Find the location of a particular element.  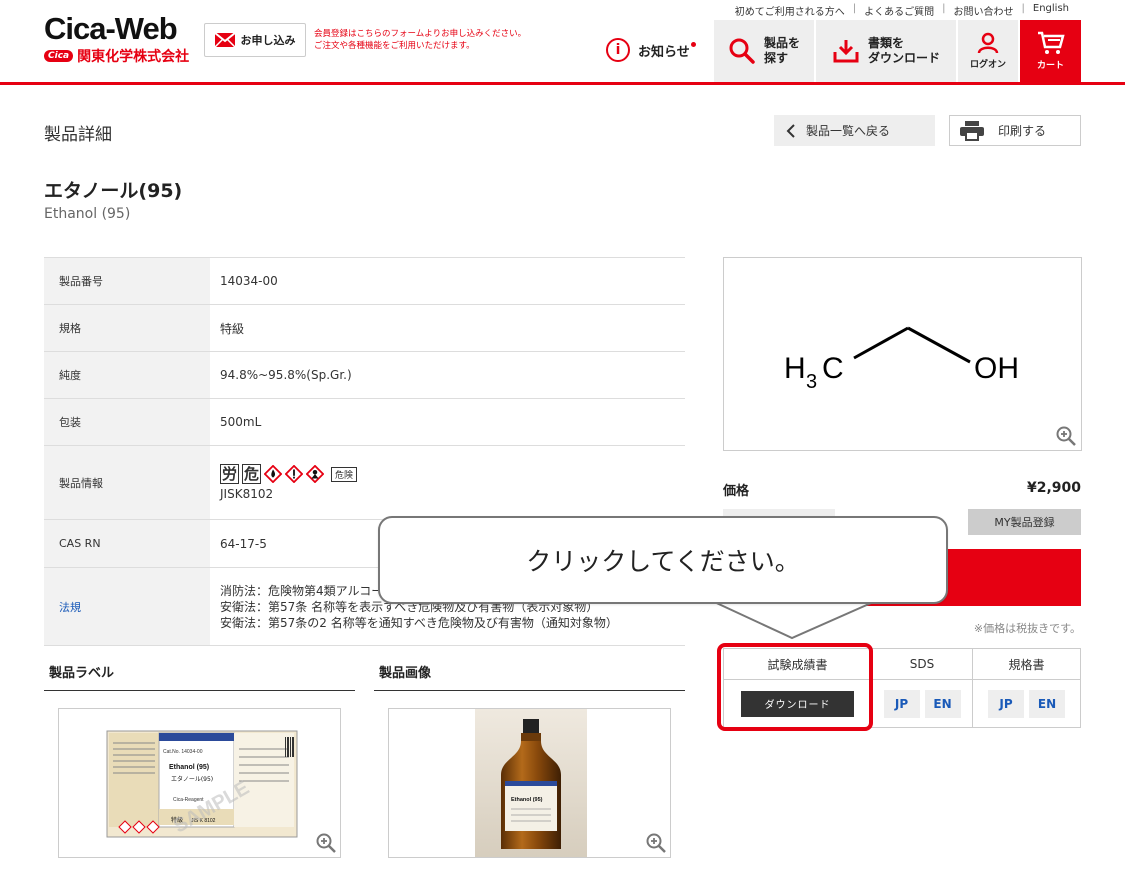

sds-header: SDS is located at coordinates (922, 664).